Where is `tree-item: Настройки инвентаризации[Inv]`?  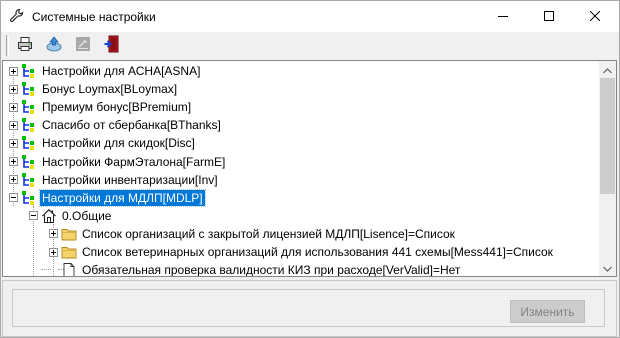
tree-item: Настройки инвентаризации[Inv] is located at coordinates (114, 180).